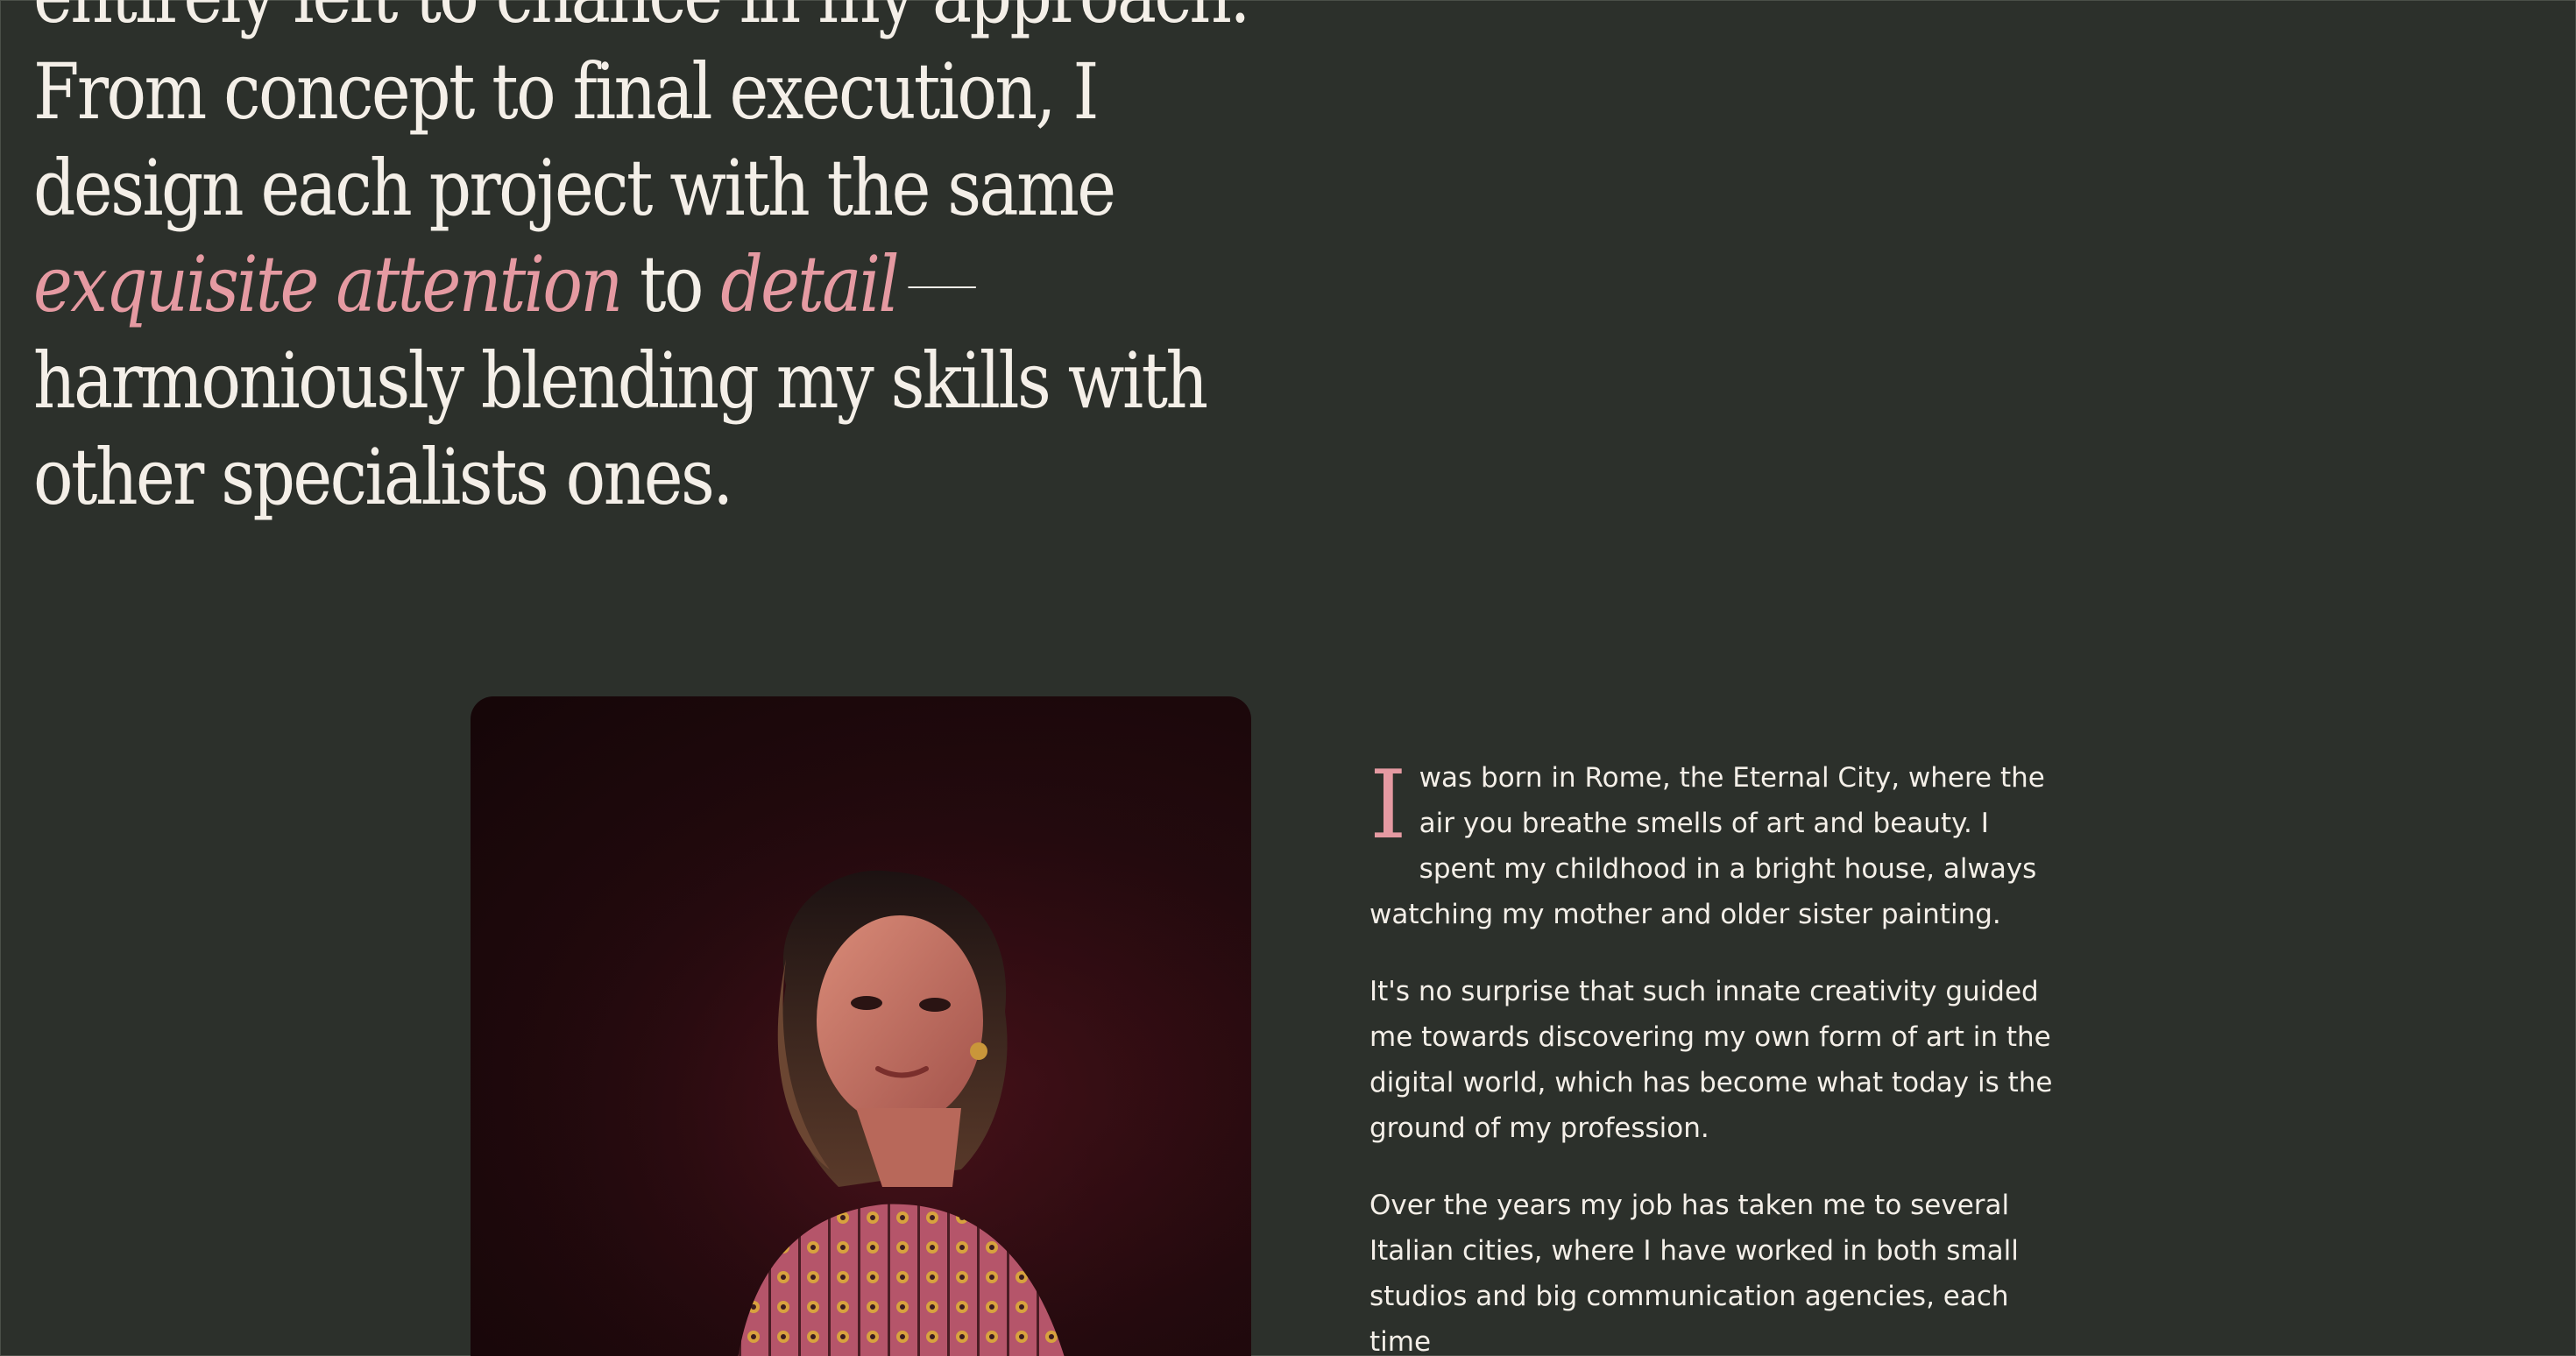 The image size is (2576, 1356). What do you see at coordinates (1388, 805) in the screenshot?
I see `drop-cap: I` at bounding box center [1388, 805].